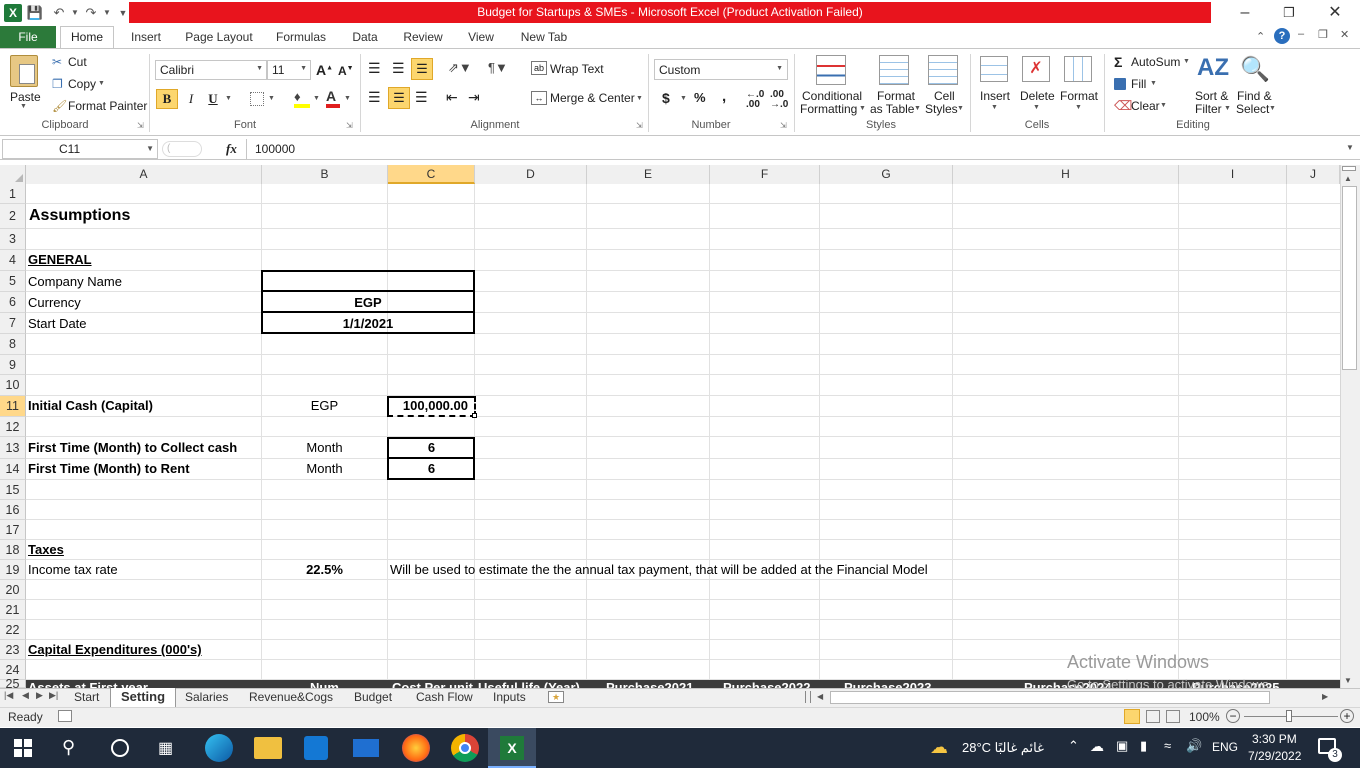 The image size is (1360, 768). I want to click on font-color-icon: A, so click(333, 98).